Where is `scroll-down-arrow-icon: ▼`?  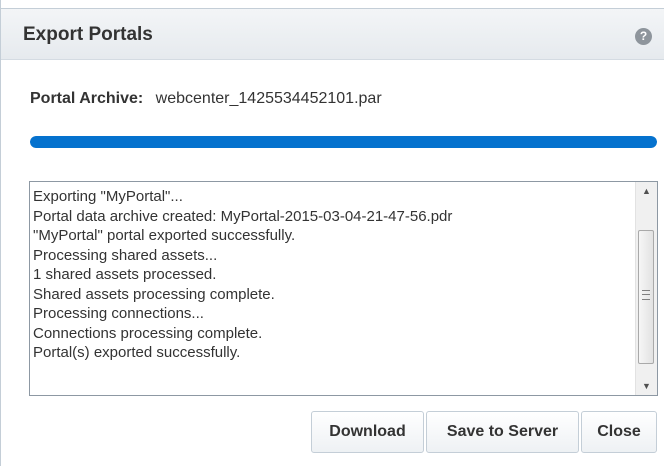 scroll-down-arrow-icon: ▼ is located at coordinates (646, 386).